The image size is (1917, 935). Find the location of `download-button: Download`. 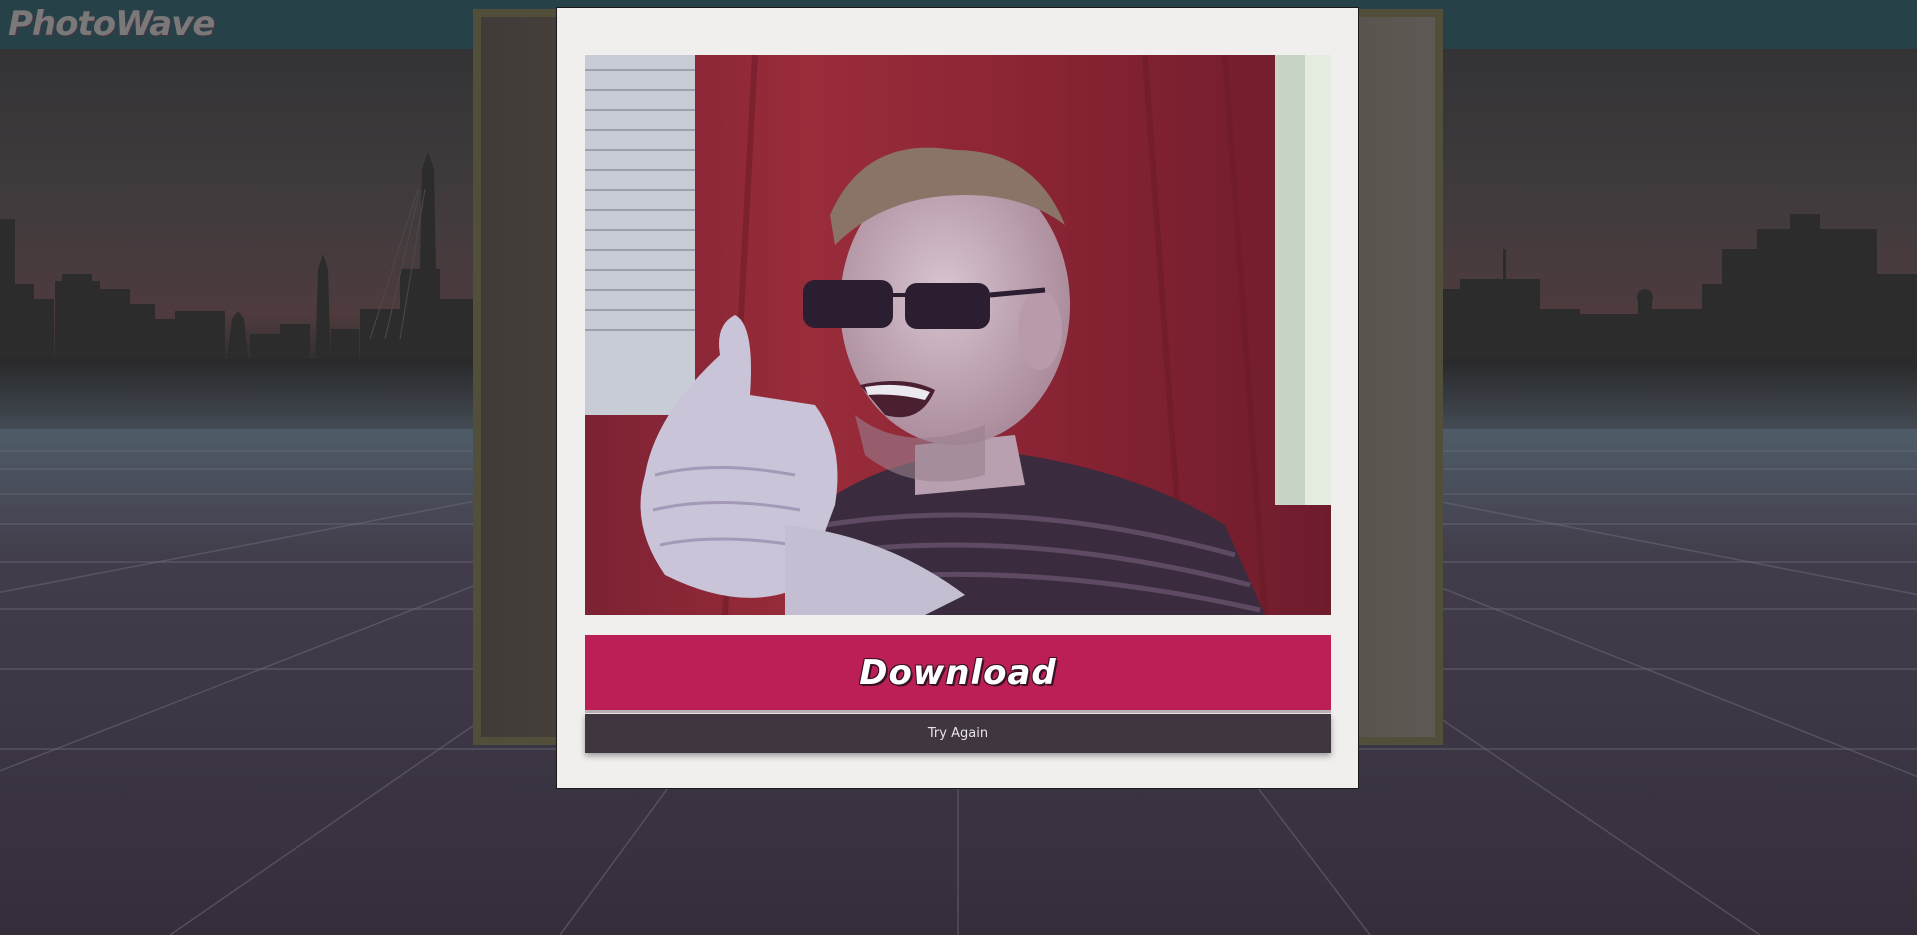

download-button: Download is located at coordinates (958, 672).